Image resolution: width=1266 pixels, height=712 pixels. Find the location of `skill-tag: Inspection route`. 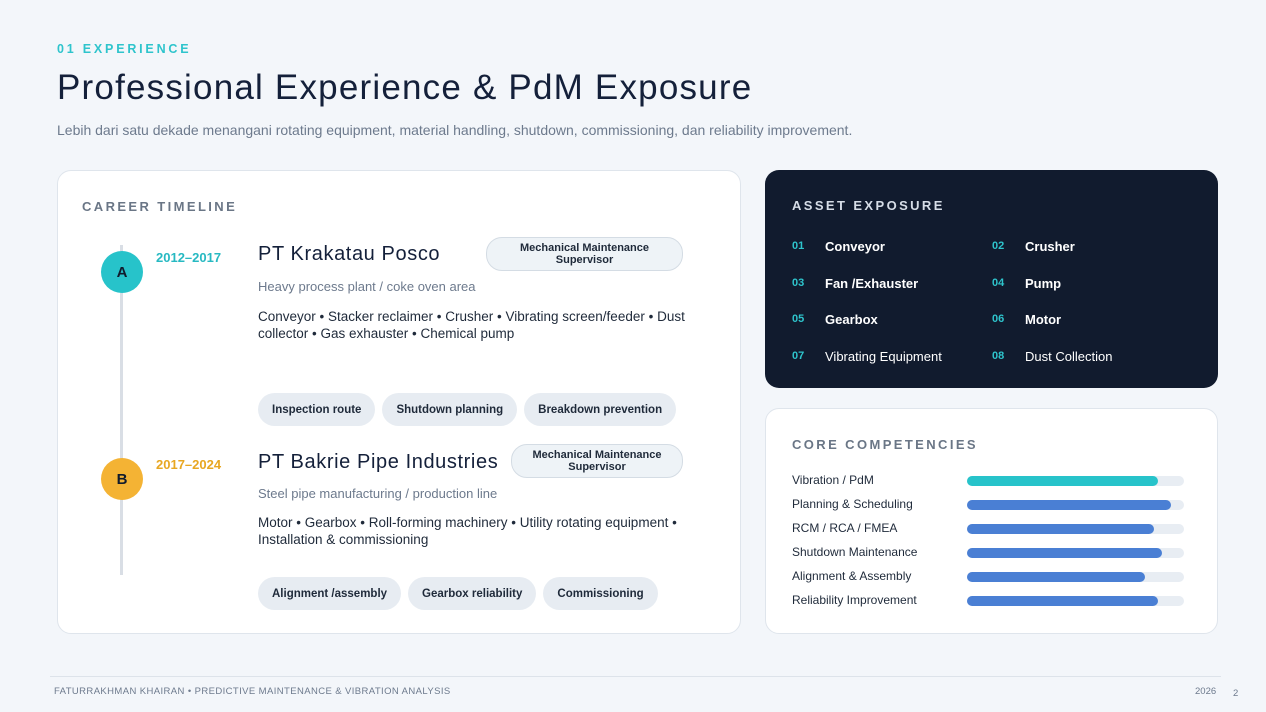

skill-tag: Inspection route is located at coordinates (317, 409).